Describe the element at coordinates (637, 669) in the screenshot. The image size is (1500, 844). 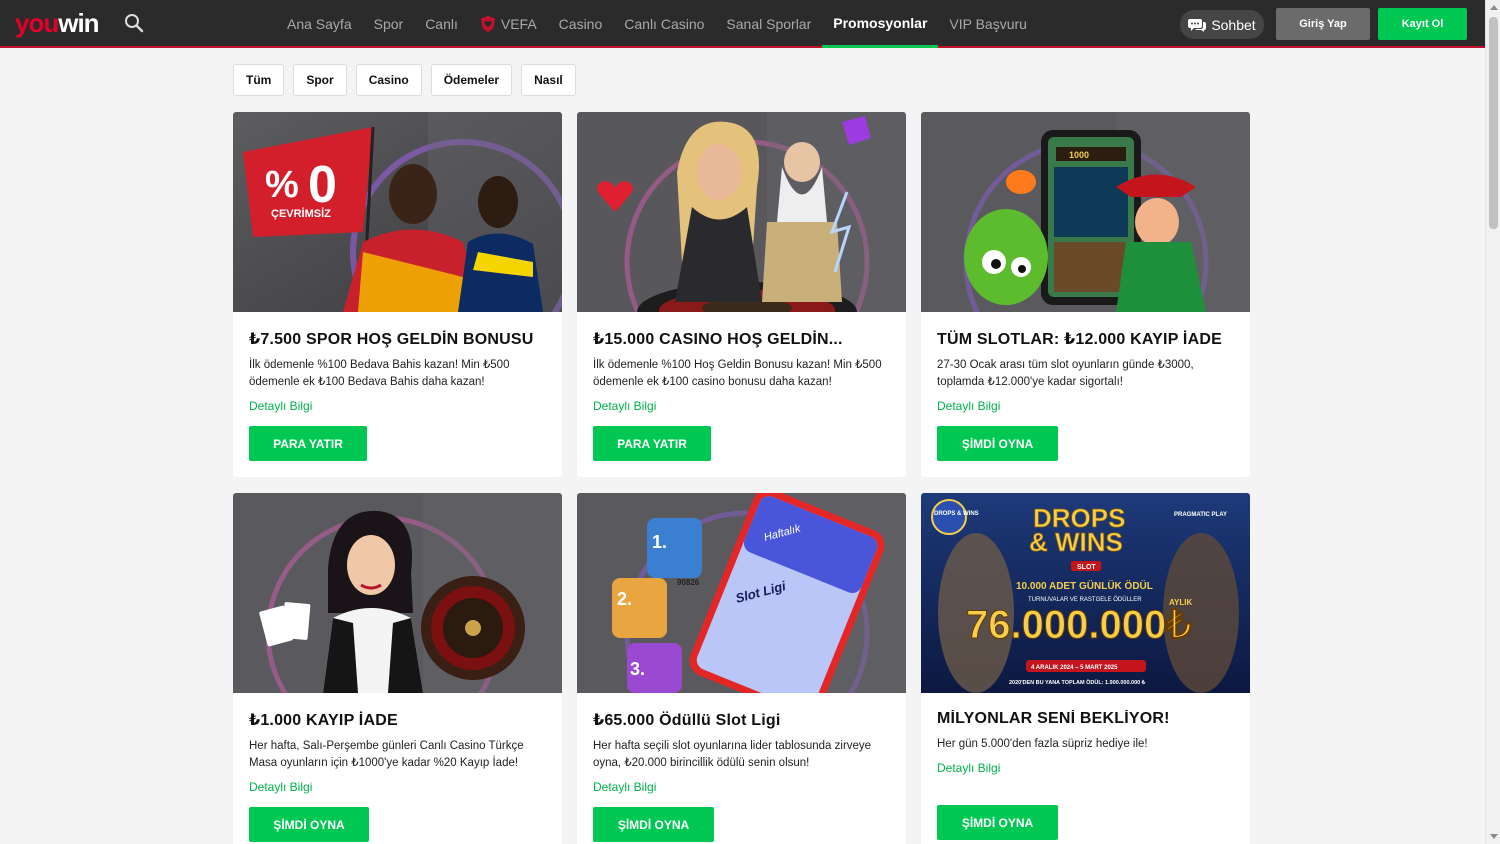
I see `rank-3: 3.` at that location.